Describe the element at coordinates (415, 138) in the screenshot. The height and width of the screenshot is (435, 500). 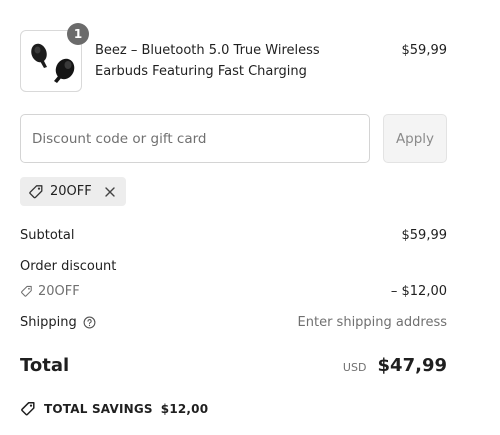
I see `apply-button: Apply` at that location.